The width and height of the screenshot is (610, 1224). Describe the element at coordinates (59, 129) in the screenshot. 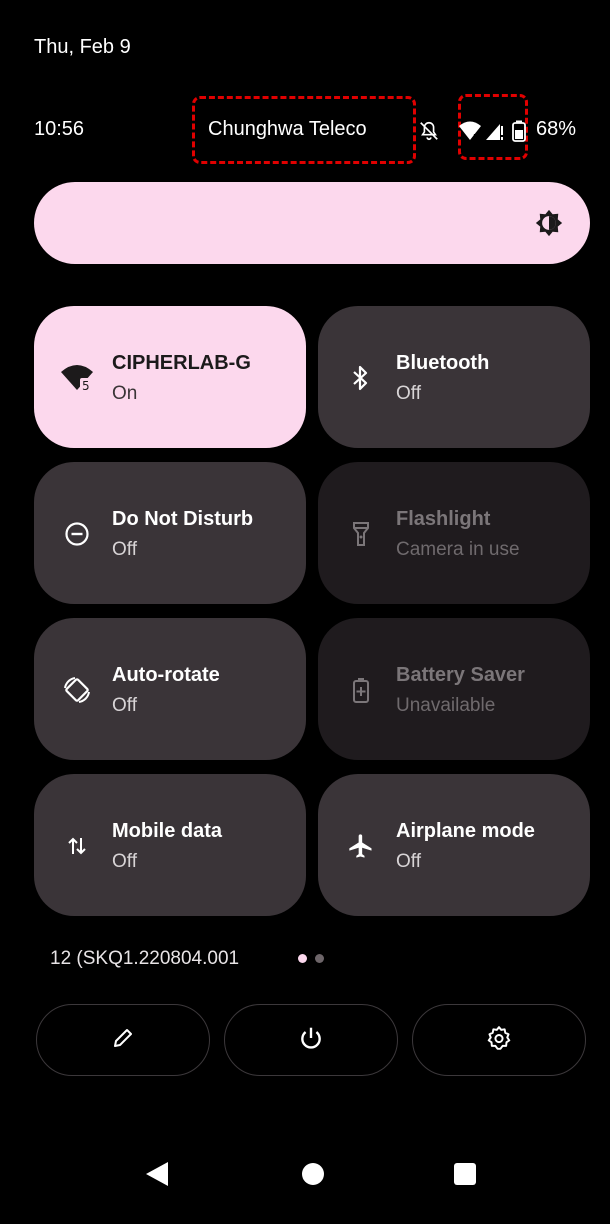

I see `clock: 10:56` at that location.